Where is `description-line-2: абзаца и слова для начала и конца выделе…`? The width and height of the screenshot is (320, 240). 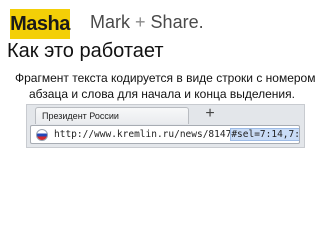 description-line-2: абзаца и слова для начала и конца выделе… is located at coordinates (162, 94).